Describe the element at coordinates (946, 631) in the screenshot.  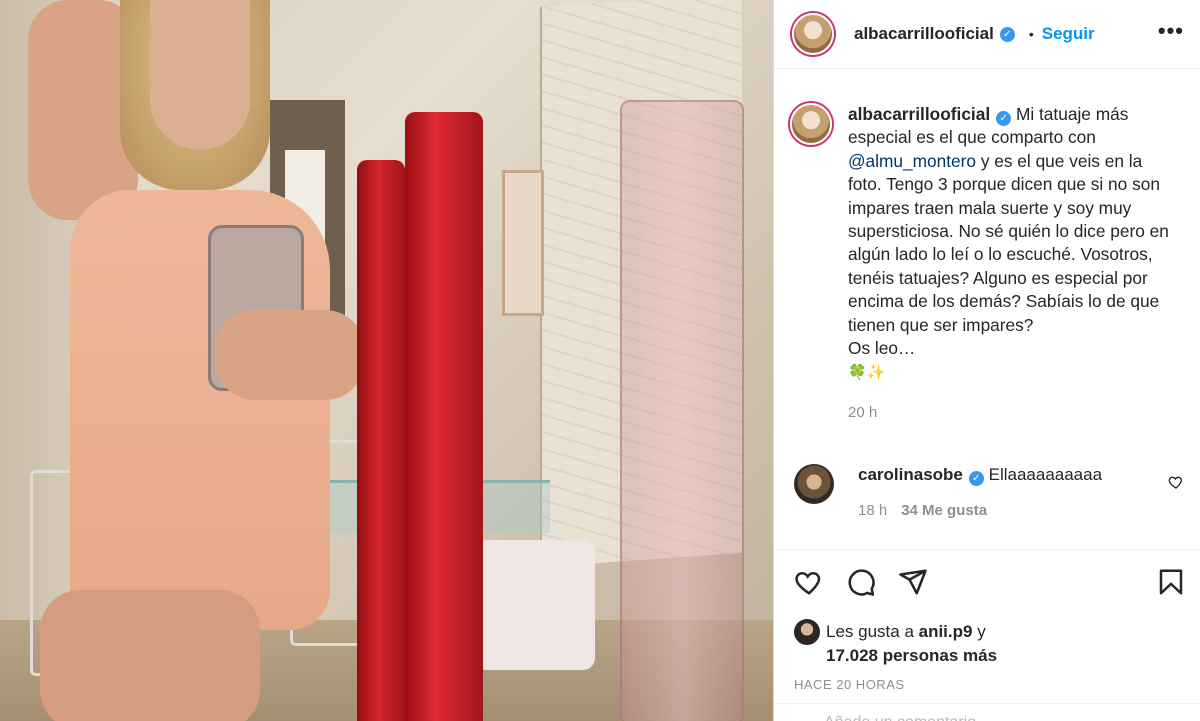
I see `liker-handle: anii.p9` at that location.